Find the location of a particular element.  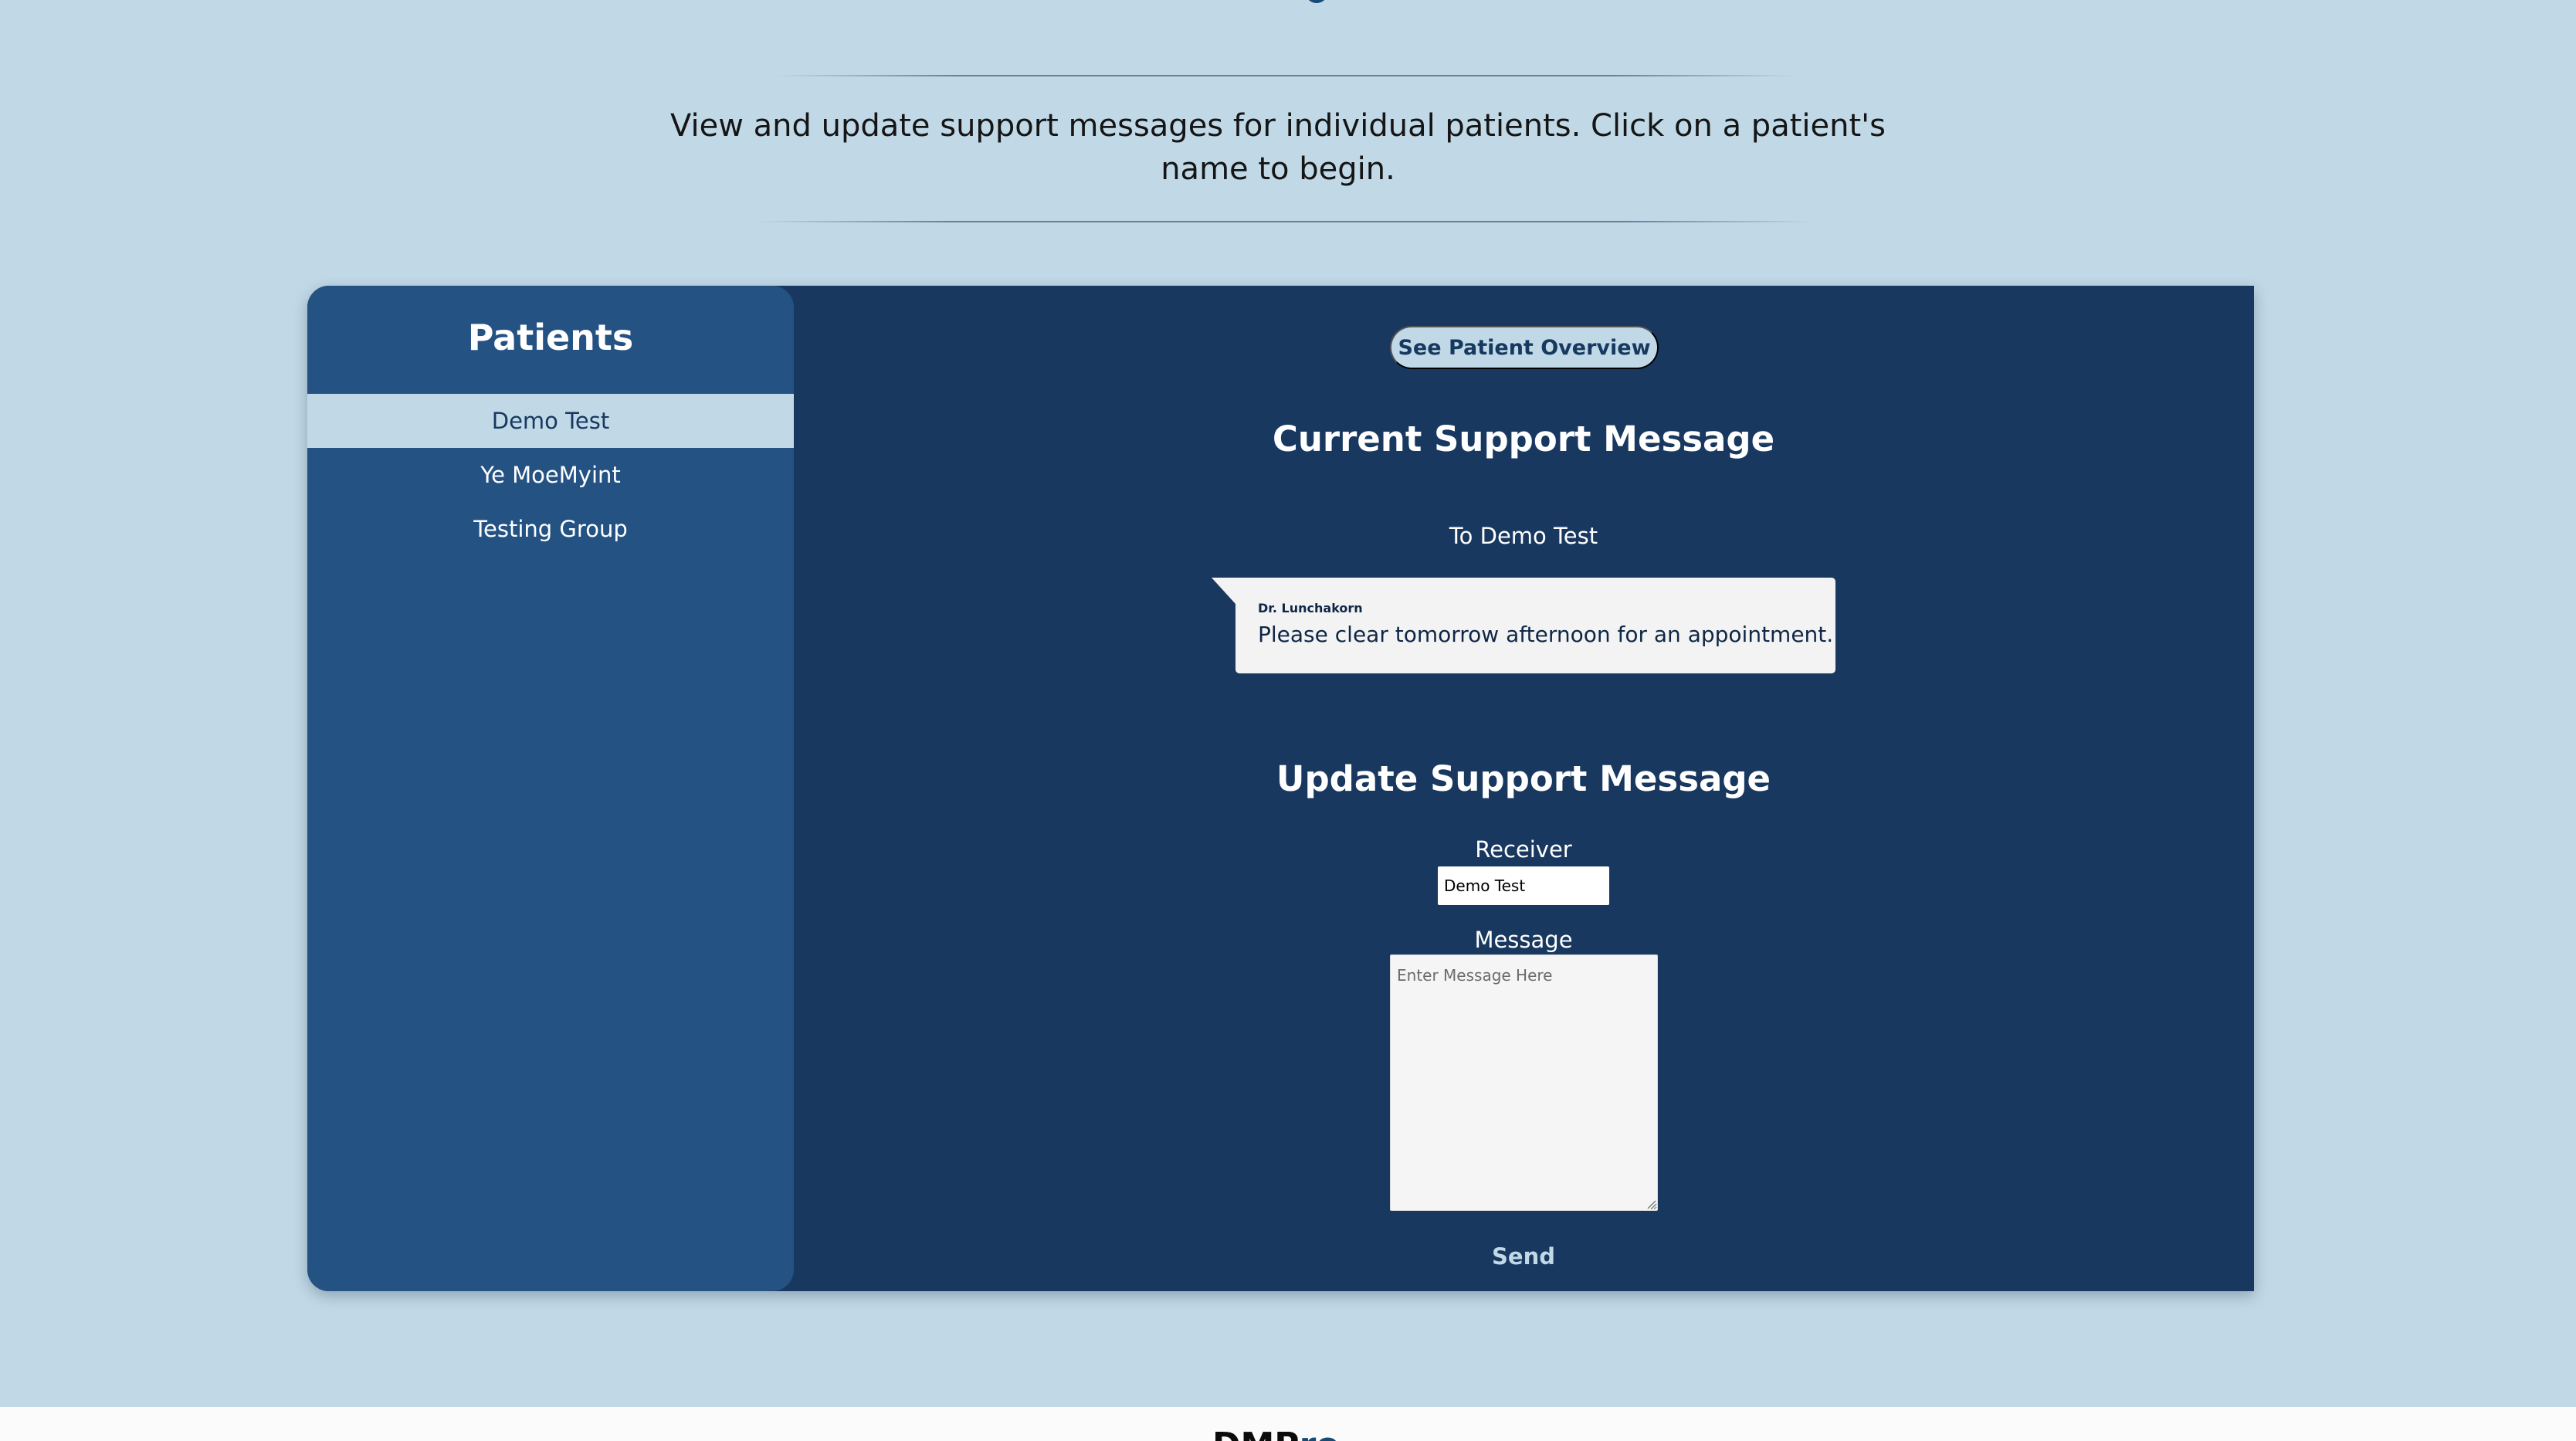

footer-logo: DMPro is located at coordinates (1276, 1433).